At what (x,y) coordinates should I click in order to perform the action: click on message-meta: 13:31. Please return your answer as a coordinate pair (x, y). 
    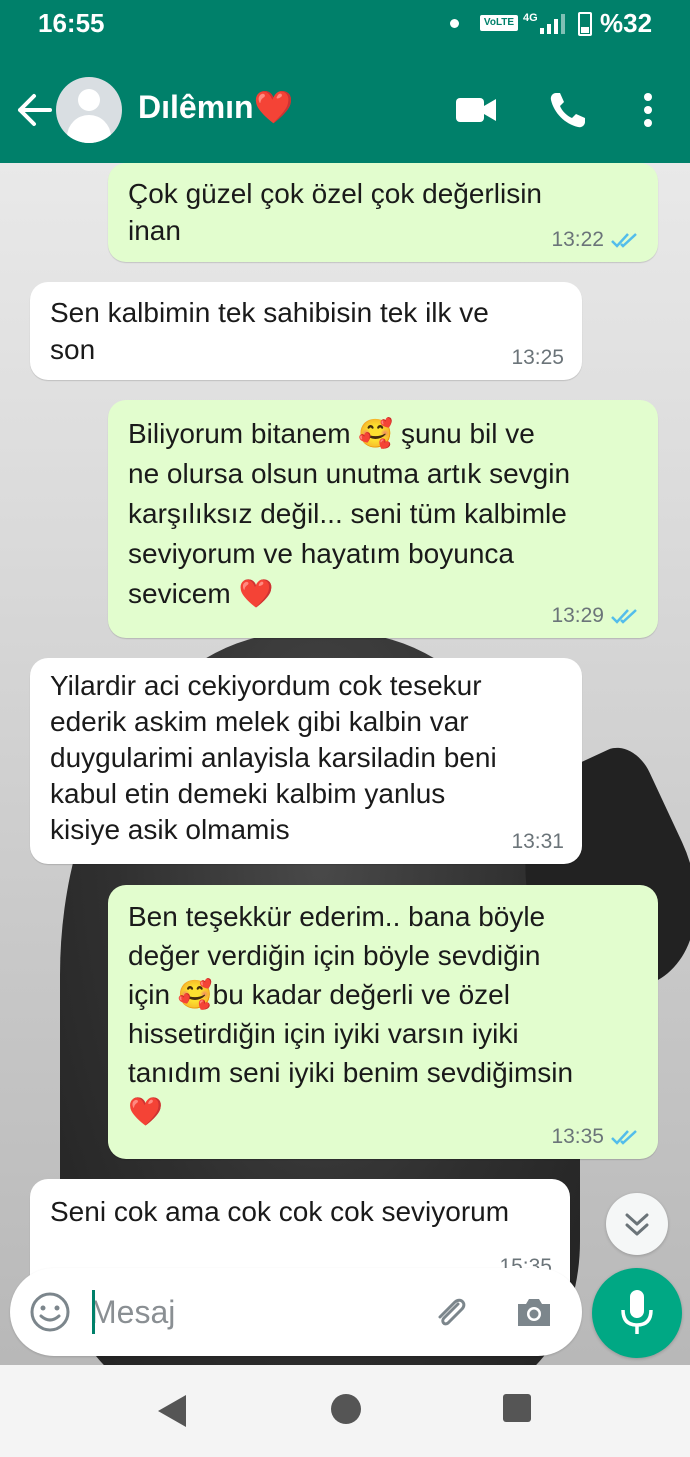
    Looking at the image, I should click on (537, 842).